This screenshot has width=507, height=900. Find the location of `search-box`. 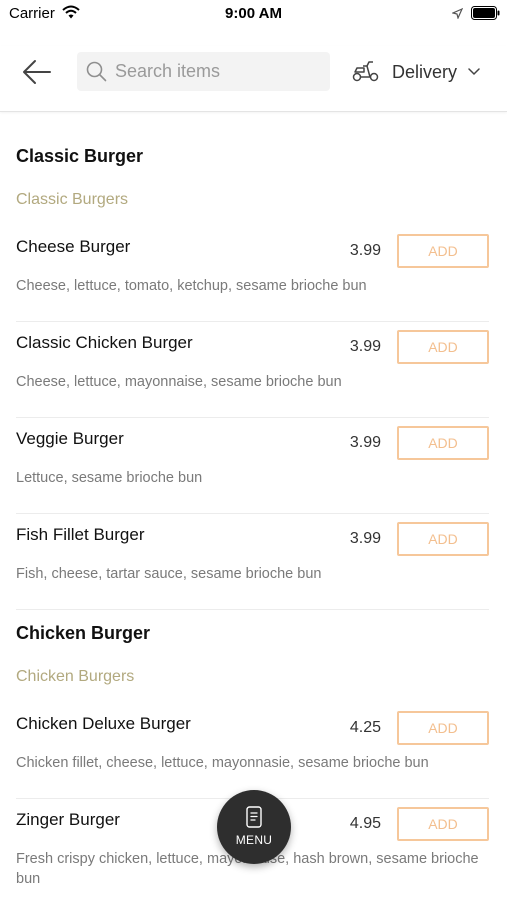

search-box is located at coordinates (203, 71).